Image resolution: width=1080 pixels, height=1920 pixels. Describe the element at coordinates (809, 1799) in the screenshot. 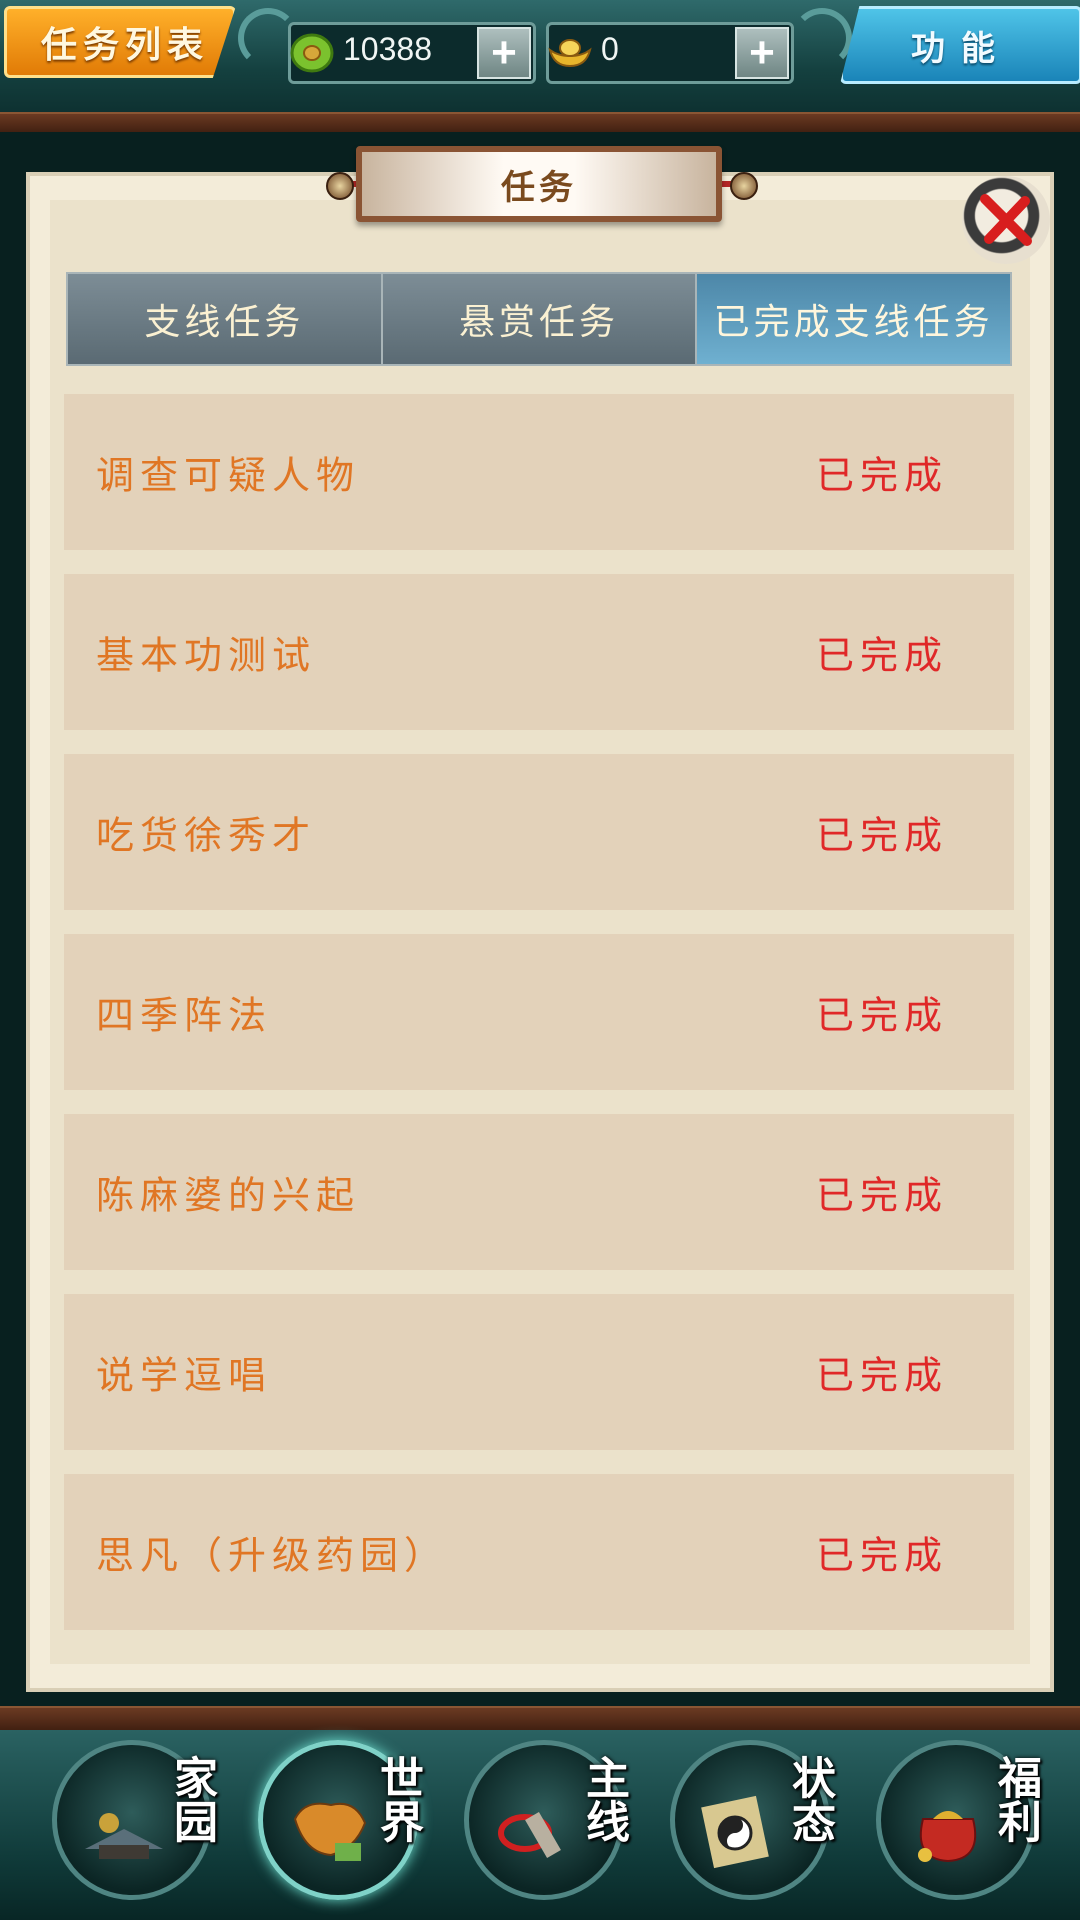

I see `nav-status-label: 状态` at that location.